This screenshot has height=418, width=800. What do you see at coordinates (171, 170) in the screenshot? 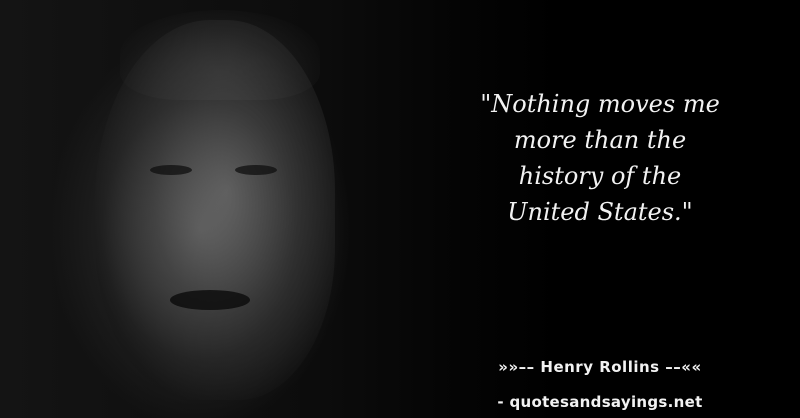
I see `portrait-left-eye` at bounding box center [171, 170].